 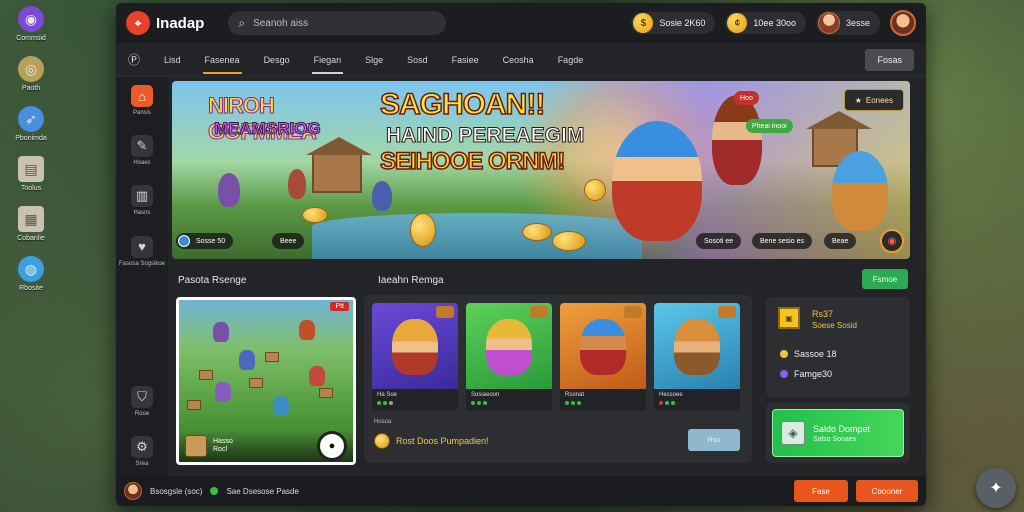 I want to click on game-meta: Hessoee, so click(x=697, y=400).